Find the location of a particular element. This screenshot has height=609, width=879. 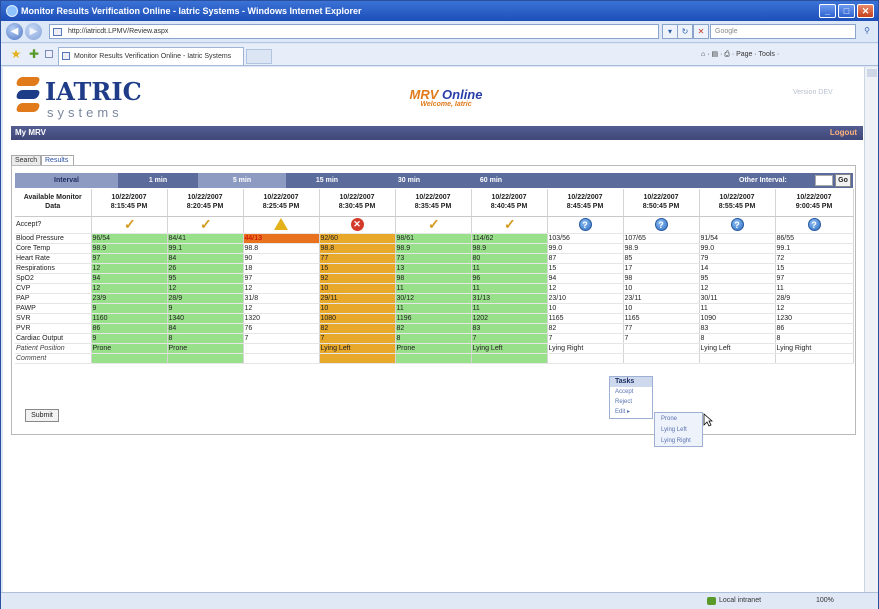

add-favorites-icon: ✚ is located at coordinates (34, 54).